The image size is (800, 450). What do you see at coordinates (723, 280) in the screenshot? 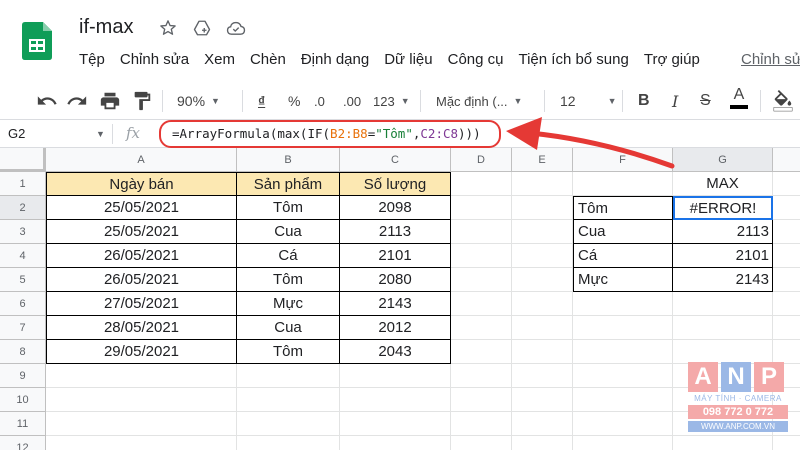
I see `max-value-cell: 2143` at bounding box center [723, 280].